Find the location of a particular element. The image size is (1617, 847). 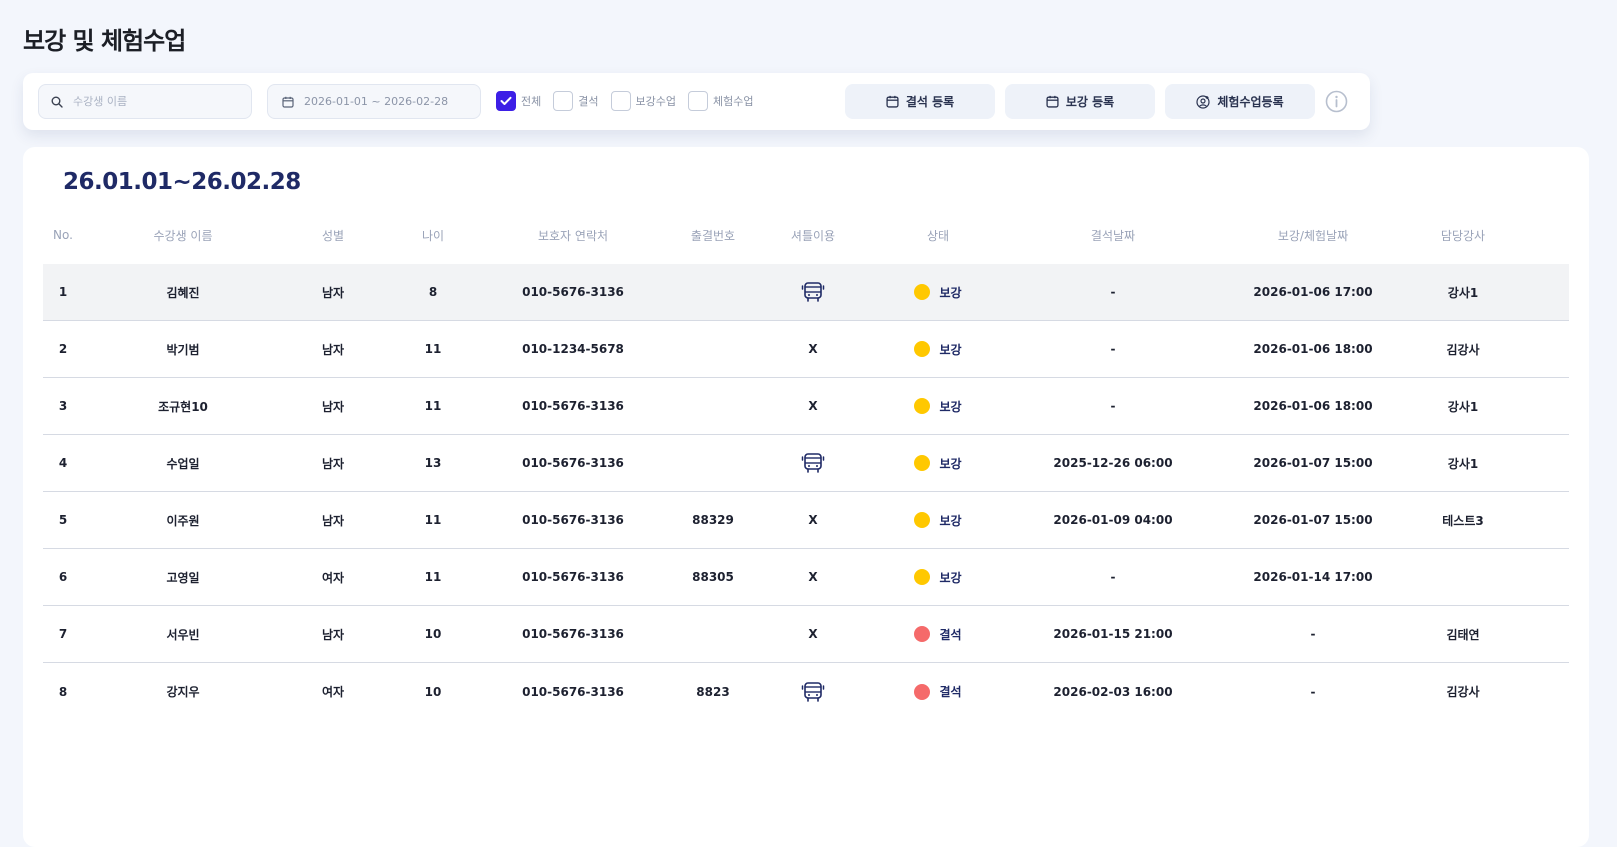

student-name-cell: 이주원 is located at coordinates (183, 520).